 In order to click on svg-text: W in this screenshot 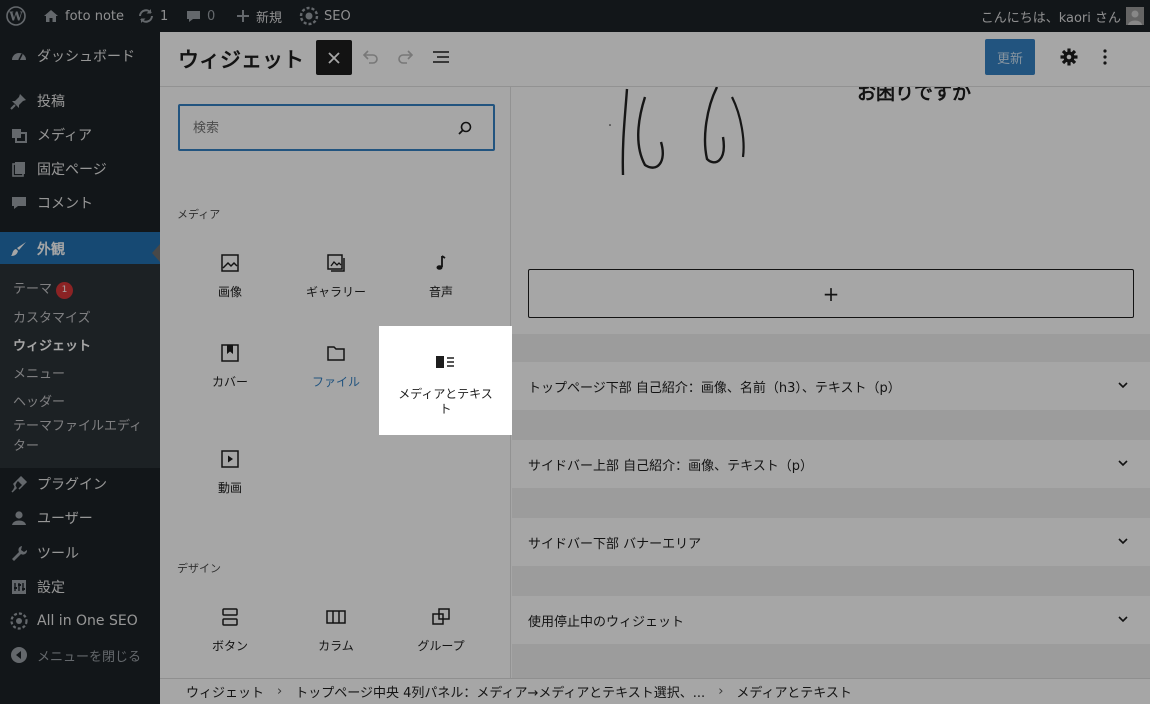, I will do `click(15, 17)`.